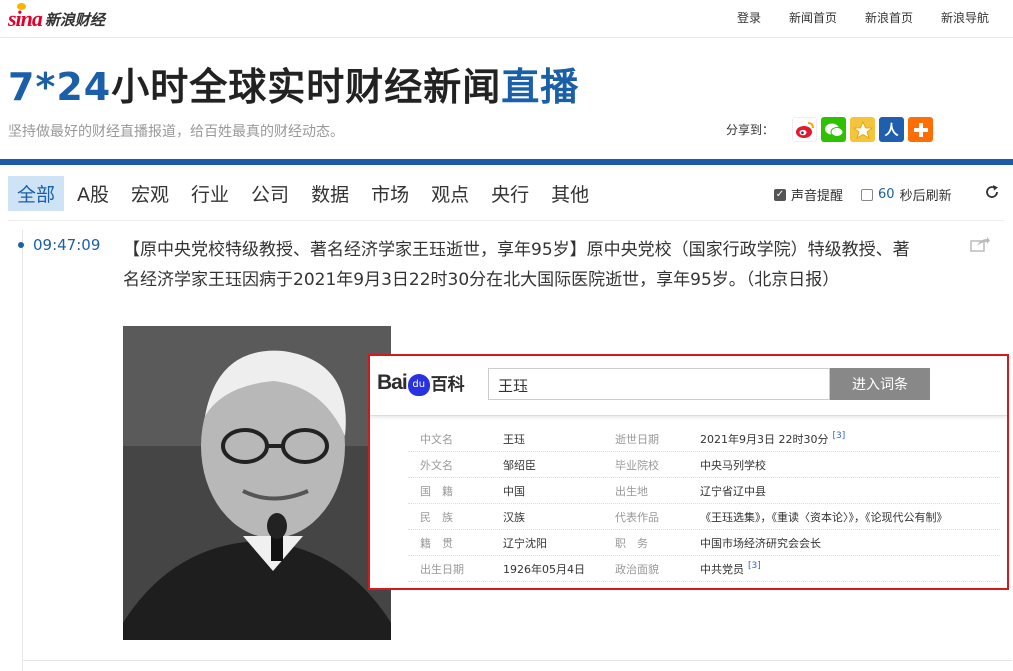 The width and height of the screenshot is (1013, 671). Describe the element at coordinates (514, 439) in the screenshot. I see `info-value: 王珏` at that location.